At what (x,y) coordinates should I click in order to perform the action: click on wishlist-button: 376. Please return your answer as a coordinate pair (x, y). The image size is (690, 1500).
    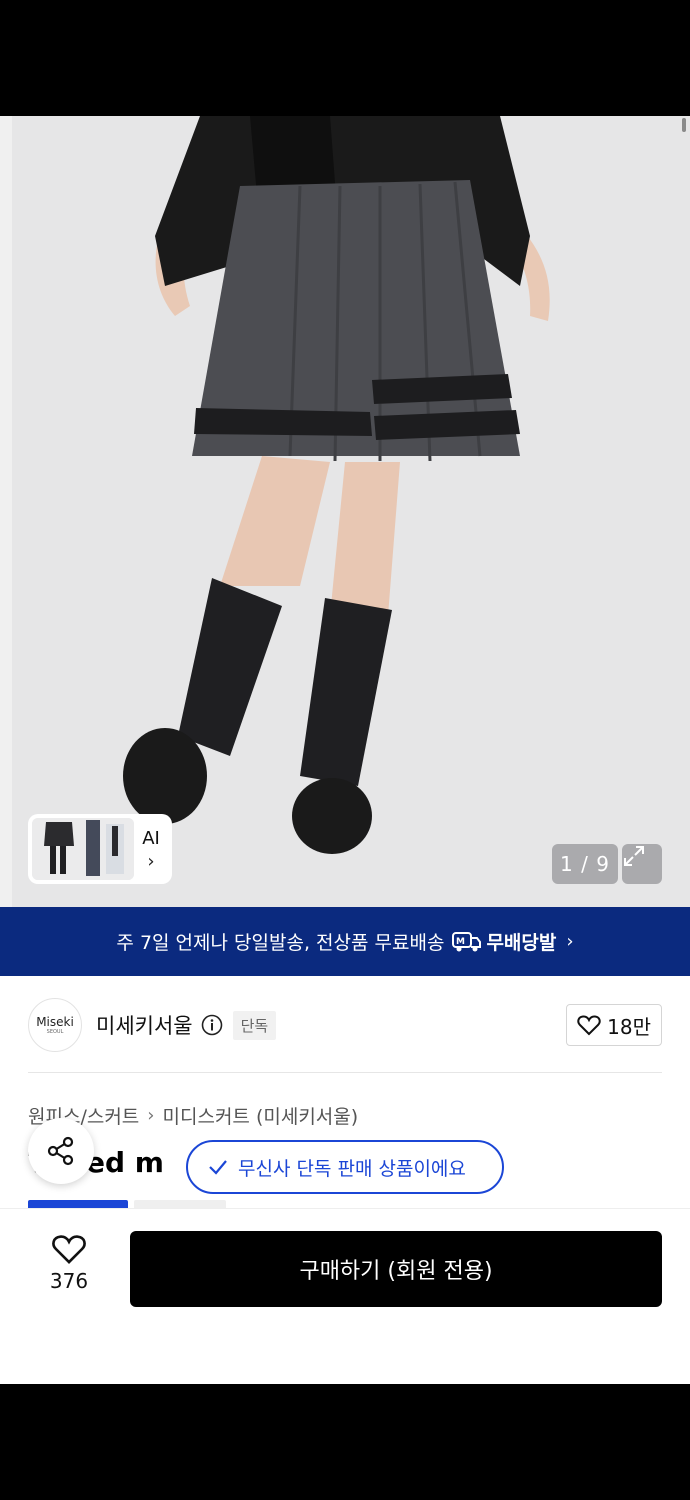
    Looking at the image, I should click on (69, 1263).